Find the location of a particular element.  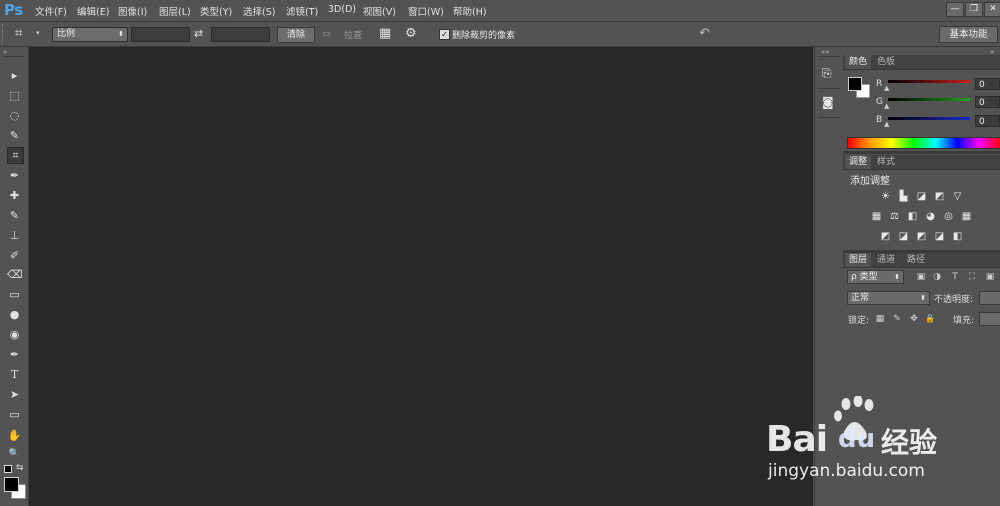

gear-icon: ⚙ is located at coordinates (411, 33).